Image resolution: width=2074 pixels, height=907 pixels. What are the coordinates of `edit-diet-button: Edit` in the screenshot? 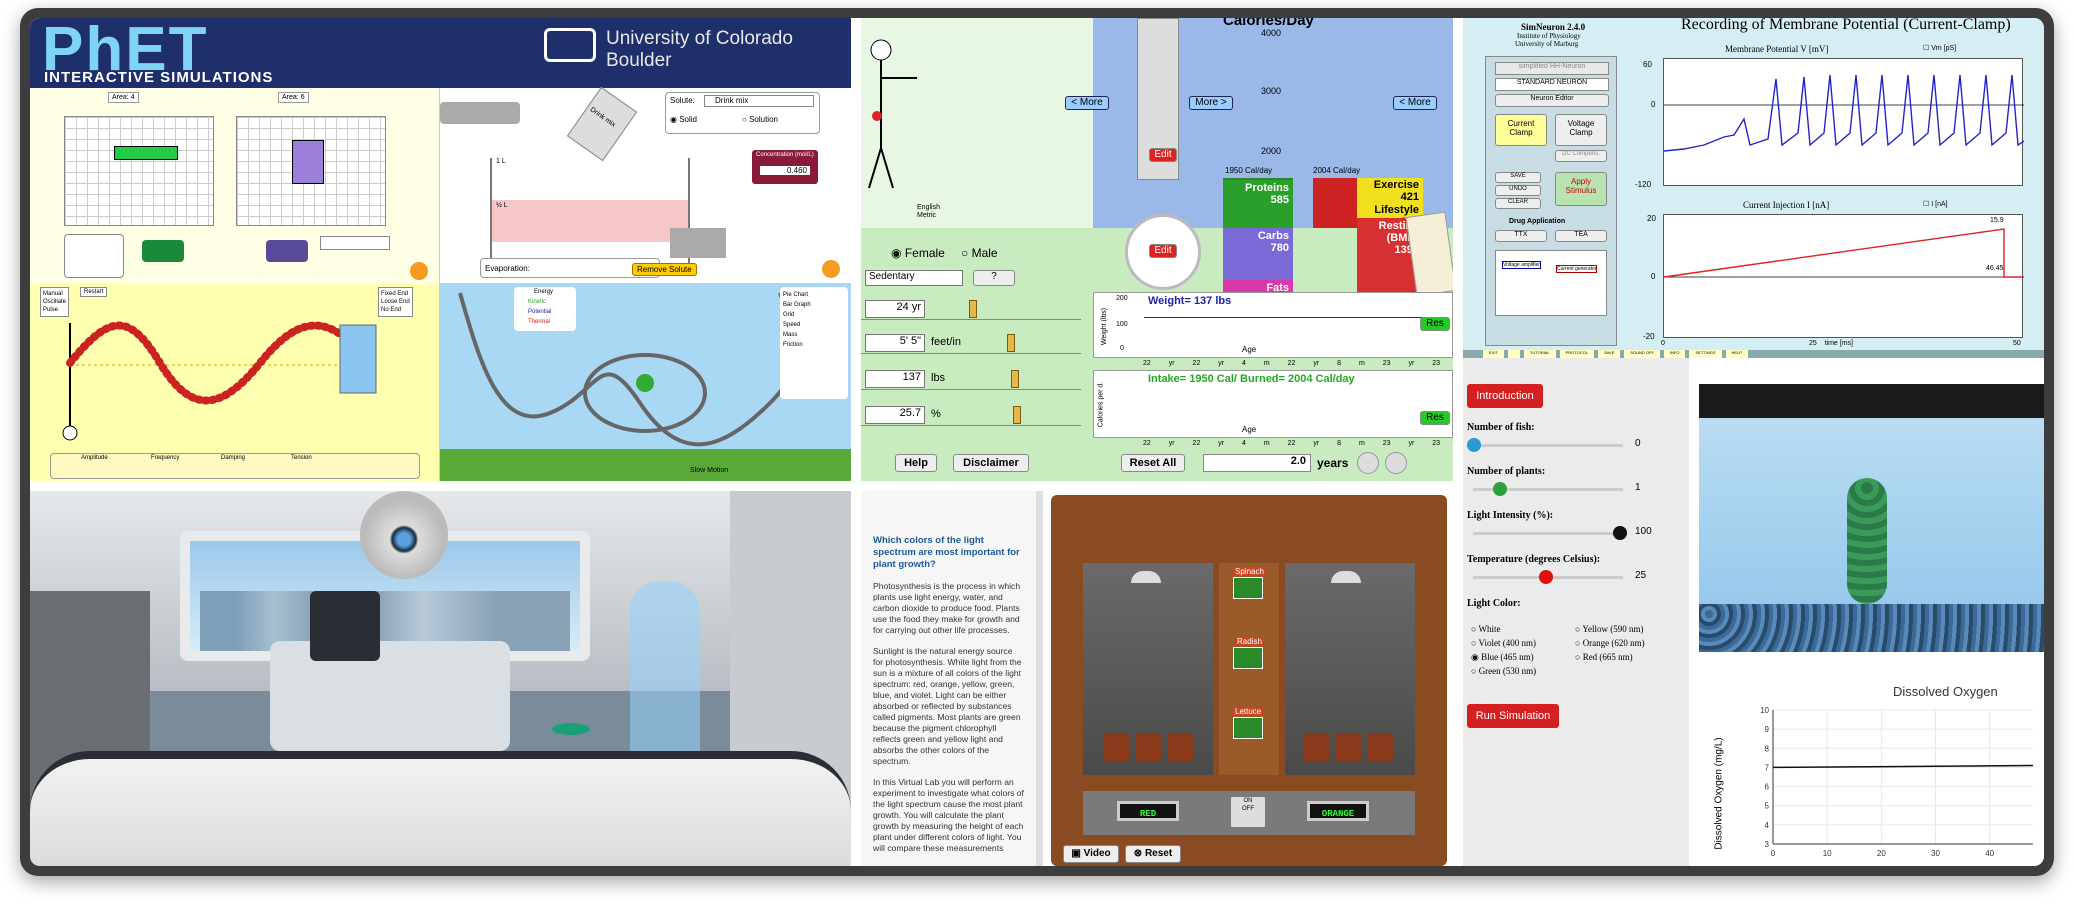 It's located at (1163, 251).